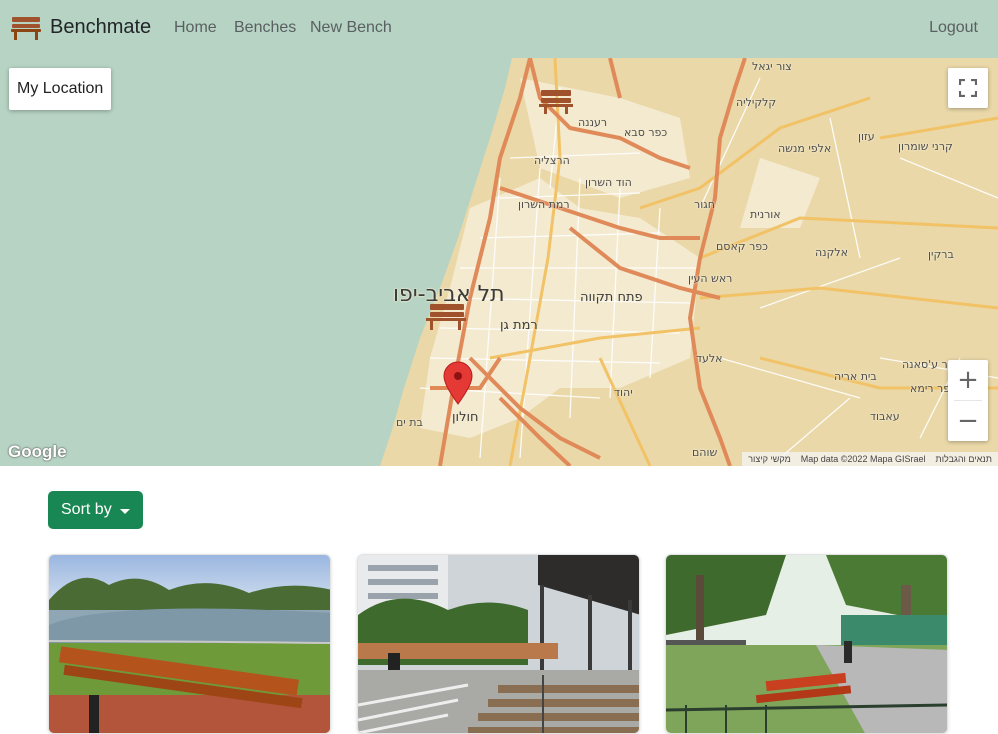 The image size is (998, 734). Describe the element at coordinates (449, 294) in the screenshot. I see `place-label-tel-aviv: תל אביב-יפו` at that location.